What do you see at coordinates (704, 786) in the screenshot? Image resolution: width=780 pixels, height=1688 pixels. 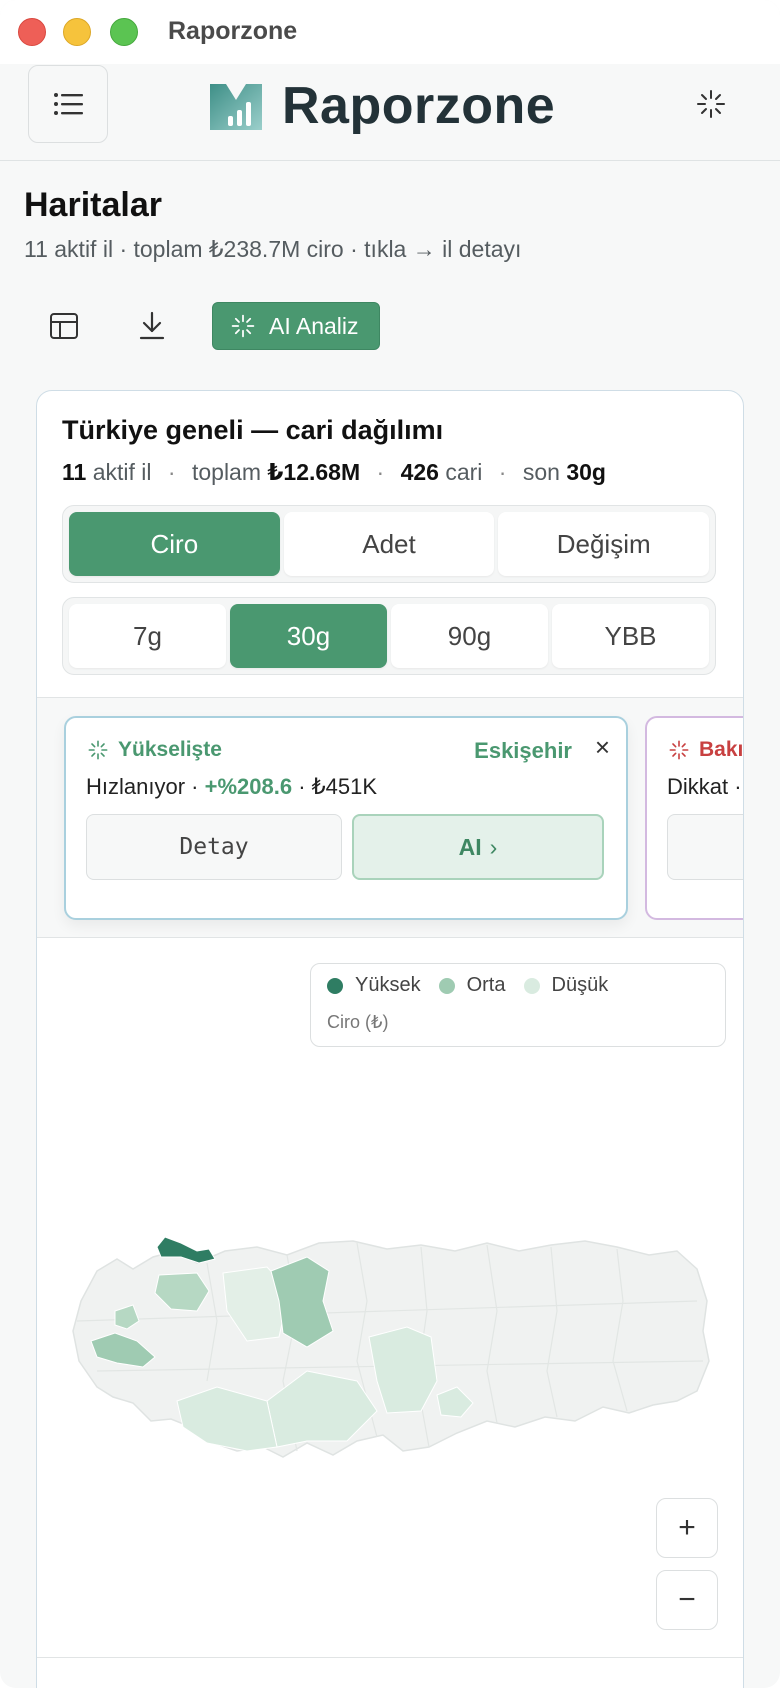 I see `insight-body: Dikkat ·` at bounding box center [704, 786].